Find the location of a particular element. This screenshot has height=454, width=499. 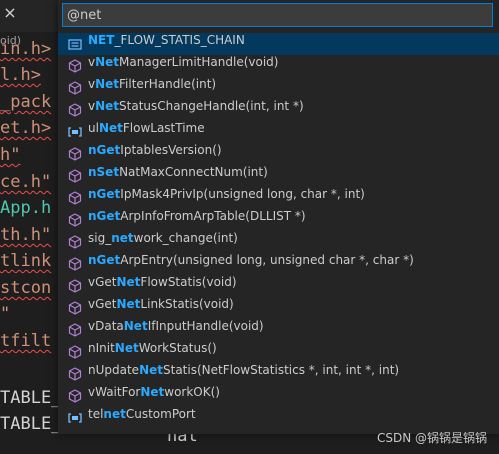

code-line: et.h> is located at coordinates (26, 128).